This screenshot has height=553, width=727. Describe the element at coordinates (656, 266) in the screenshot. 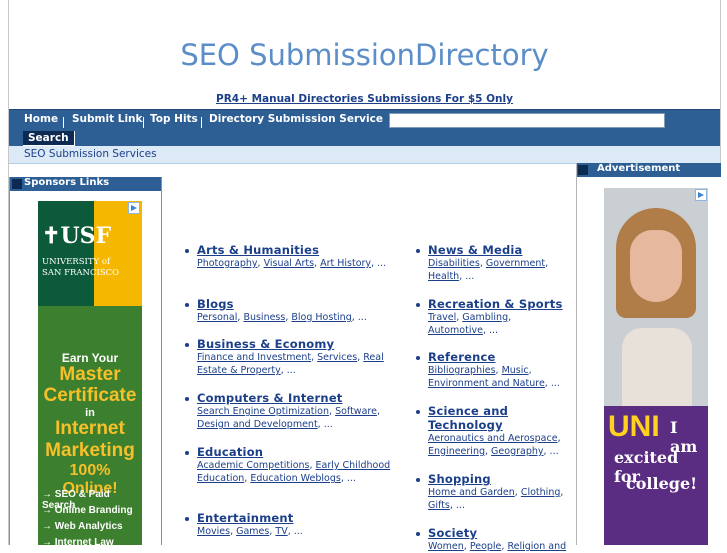

I see `ad-photo-face` at that location.